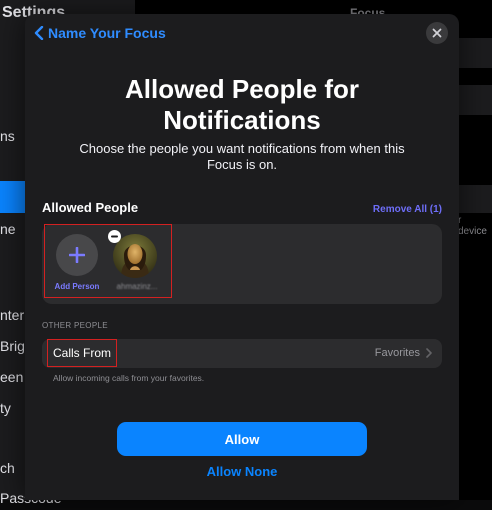  Describe the element at coordinates (472, 226) in the screenshot. I see `main-footnote: r device` at that location.